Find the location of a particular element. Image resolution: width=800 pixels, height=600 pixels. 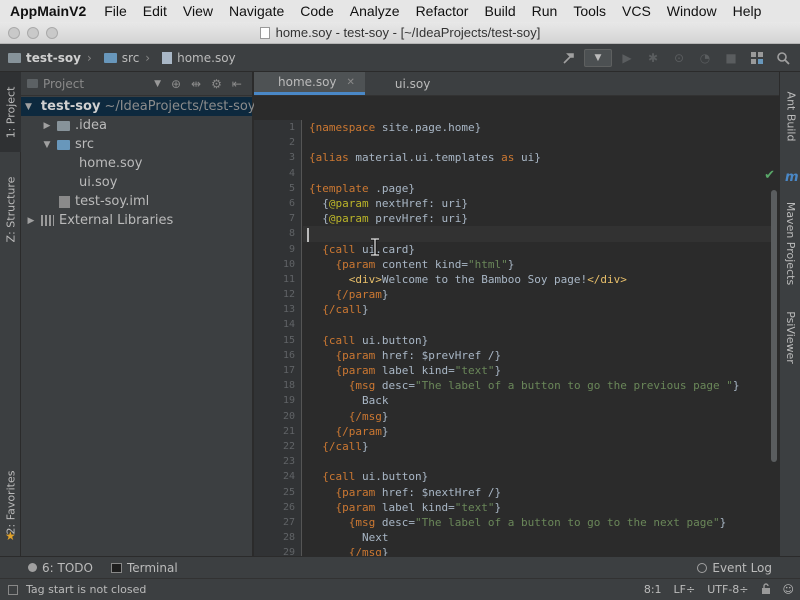

code-line: {namespace site.page.home} is located at coordinates (539, 127).